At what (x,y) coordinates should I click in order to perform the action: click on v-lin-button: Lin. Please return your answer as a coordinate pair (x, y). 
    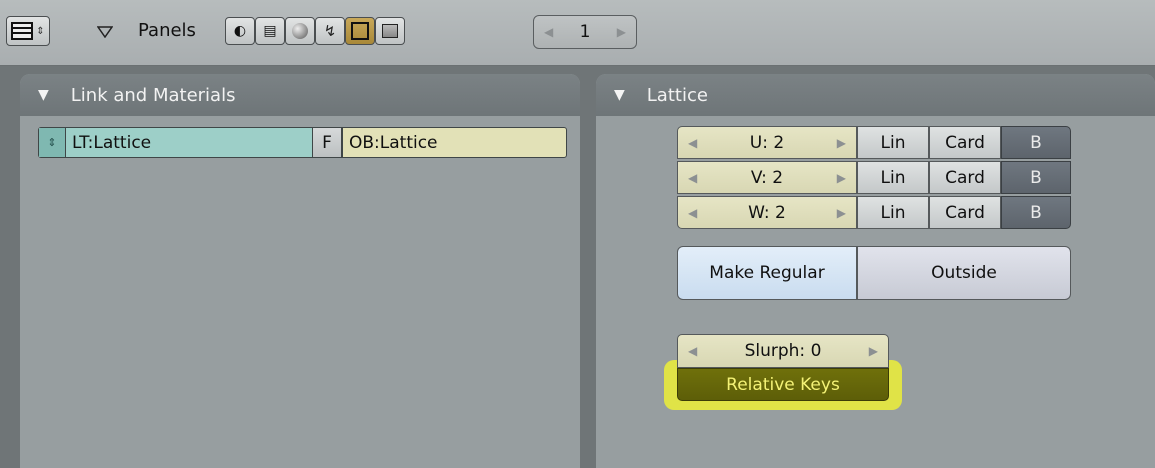
    Looking at the image, I should click on (893, 177).